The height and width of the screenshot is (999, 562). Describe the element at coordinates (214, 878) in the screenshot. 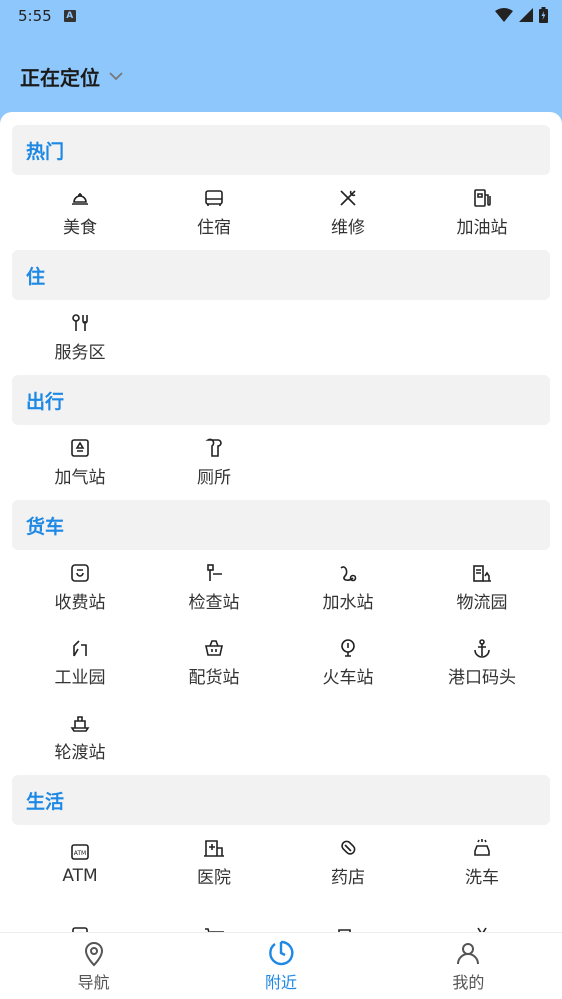

I see `category-label: 医院` at that location.